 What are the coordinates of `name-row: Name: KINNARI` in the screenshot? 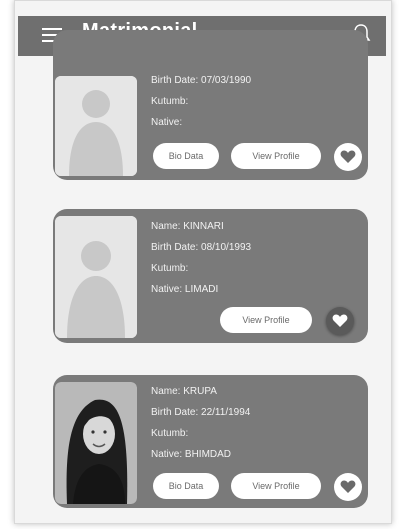 It's located at (201, 226).